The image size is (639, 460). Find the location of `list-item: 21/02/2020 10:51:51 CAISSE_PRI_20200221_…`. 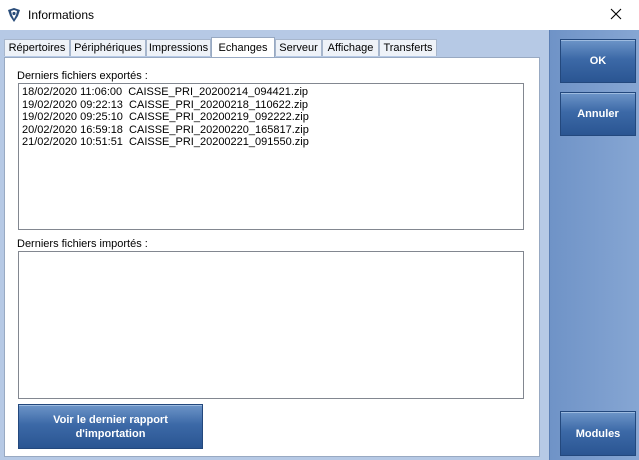

list-item: 21/02/2020 10:51:51 CAISSE_PRI_20200221_… is located at coordinates (271, 142).